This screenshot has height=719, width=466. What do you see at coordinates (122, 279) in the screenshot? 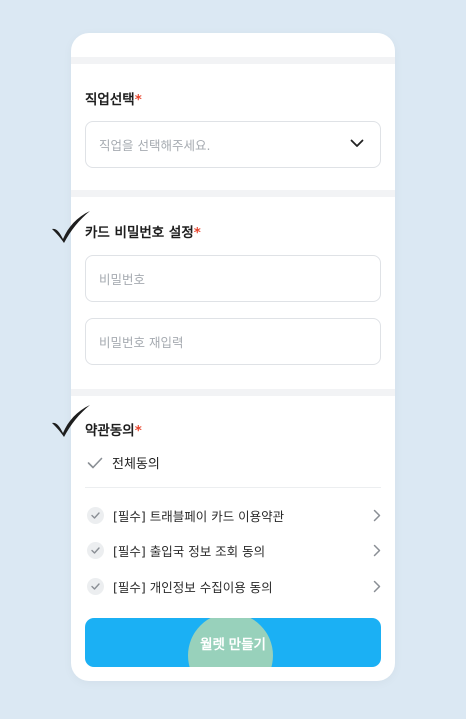
I see `password-placeholder: 비밀번호` at bounding box center [122, 279].